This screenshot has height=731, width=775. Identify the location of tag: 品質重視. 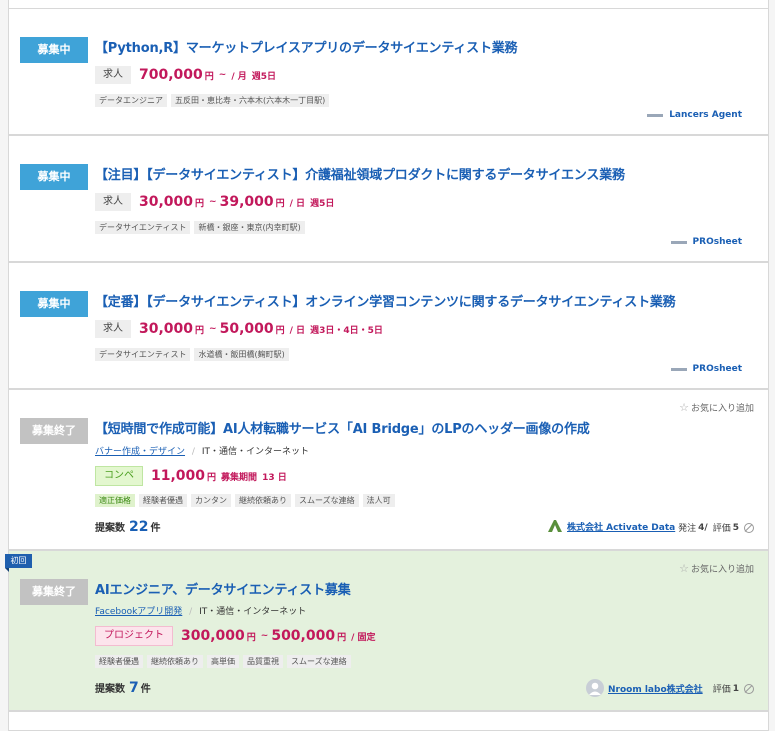
(263, 661).